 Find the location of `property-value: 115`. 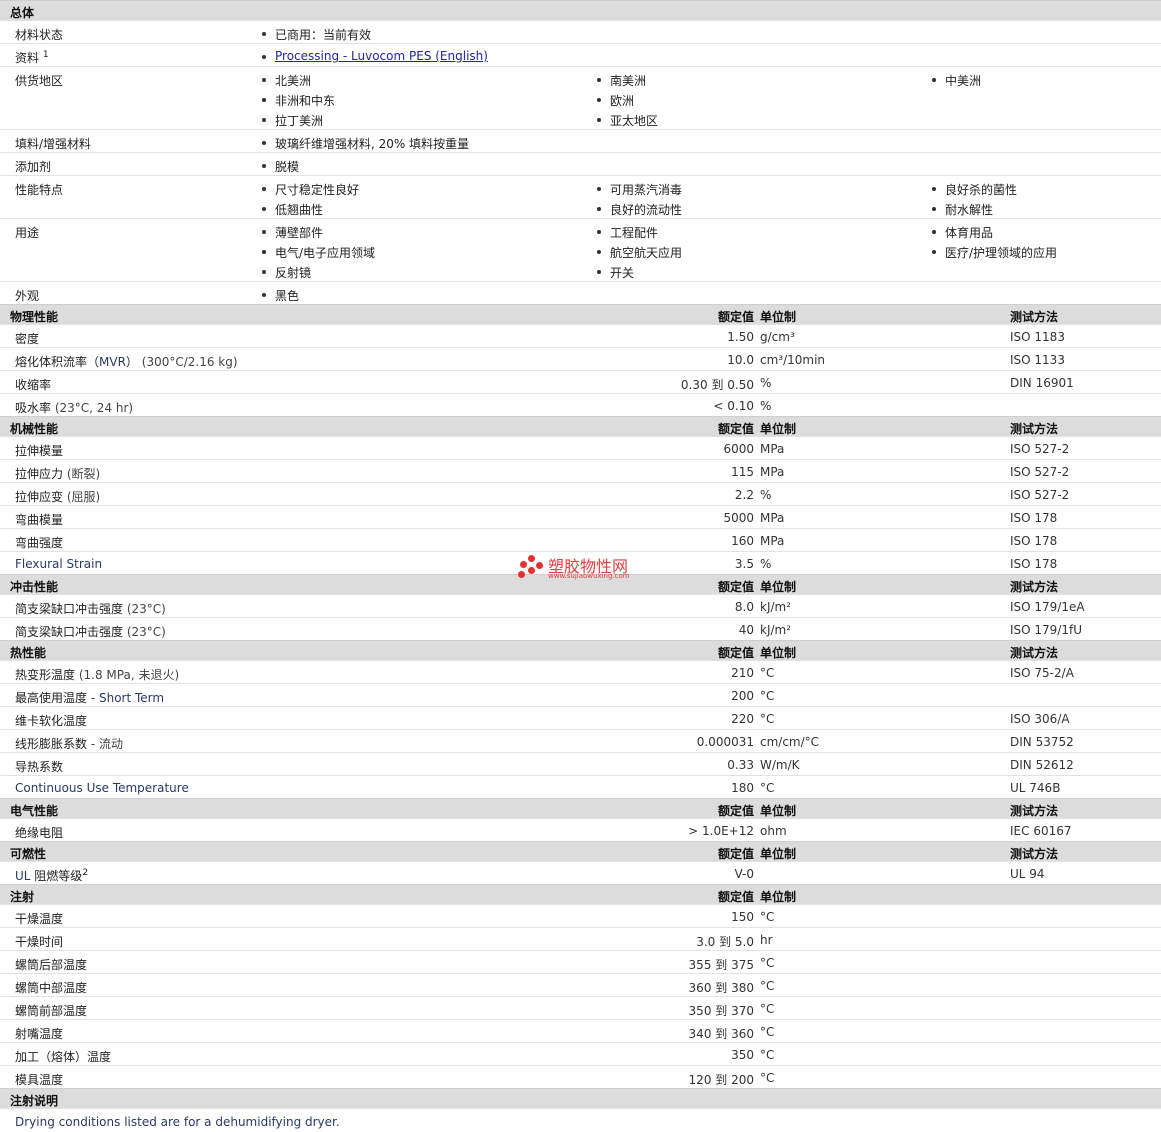

property-value: 115 is located at coordinates (742, 472).